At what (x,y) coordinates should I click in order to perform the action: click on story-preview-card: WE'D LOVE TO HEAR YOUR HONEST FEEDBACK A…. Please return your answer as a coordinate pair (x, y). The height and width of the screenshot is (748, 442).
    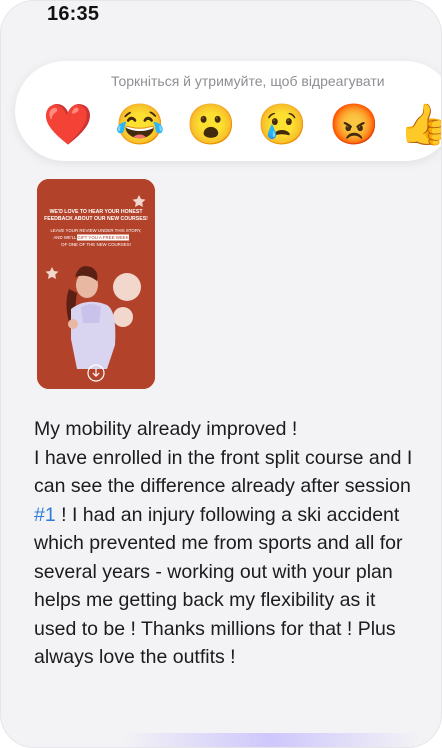
    Looking at the image, I should click on (96, 284).